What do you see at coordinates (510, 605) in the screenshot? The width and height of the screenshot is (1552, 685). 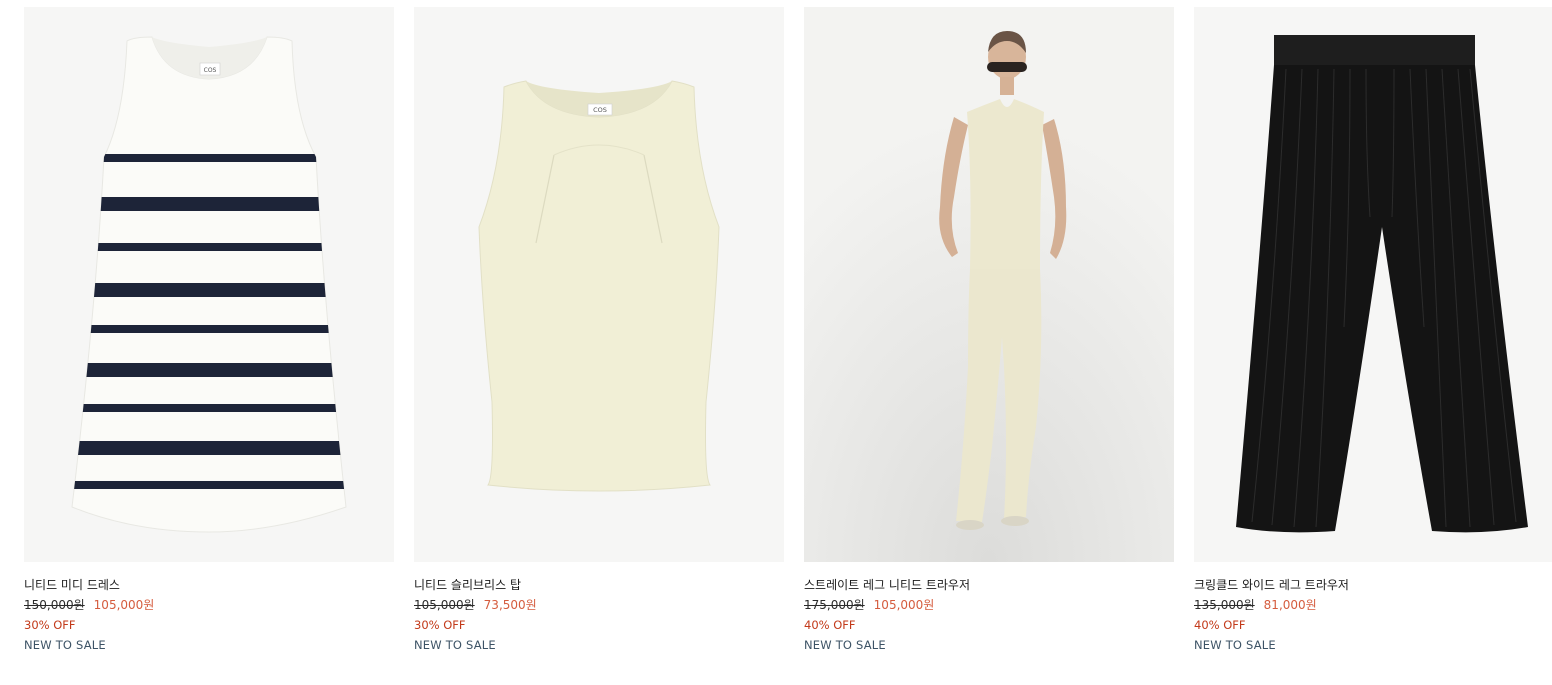 I see `sale-price: 73,500원` at bounding box center [510, 605].